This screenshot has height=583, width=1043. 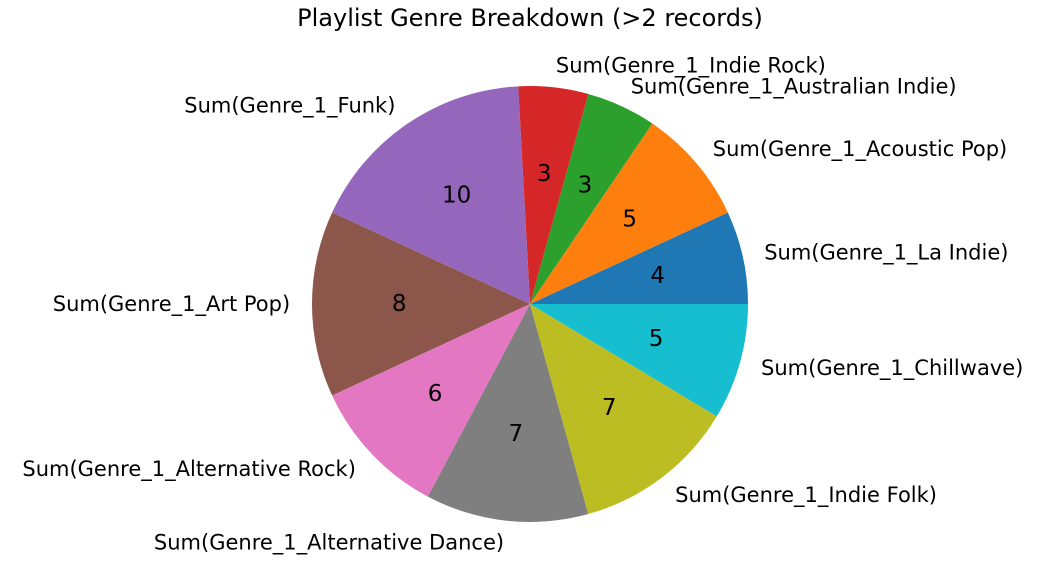 I want to click on pie-slice-label: Sum(Genre_1_Chillwave), so click(x=892, y=368).